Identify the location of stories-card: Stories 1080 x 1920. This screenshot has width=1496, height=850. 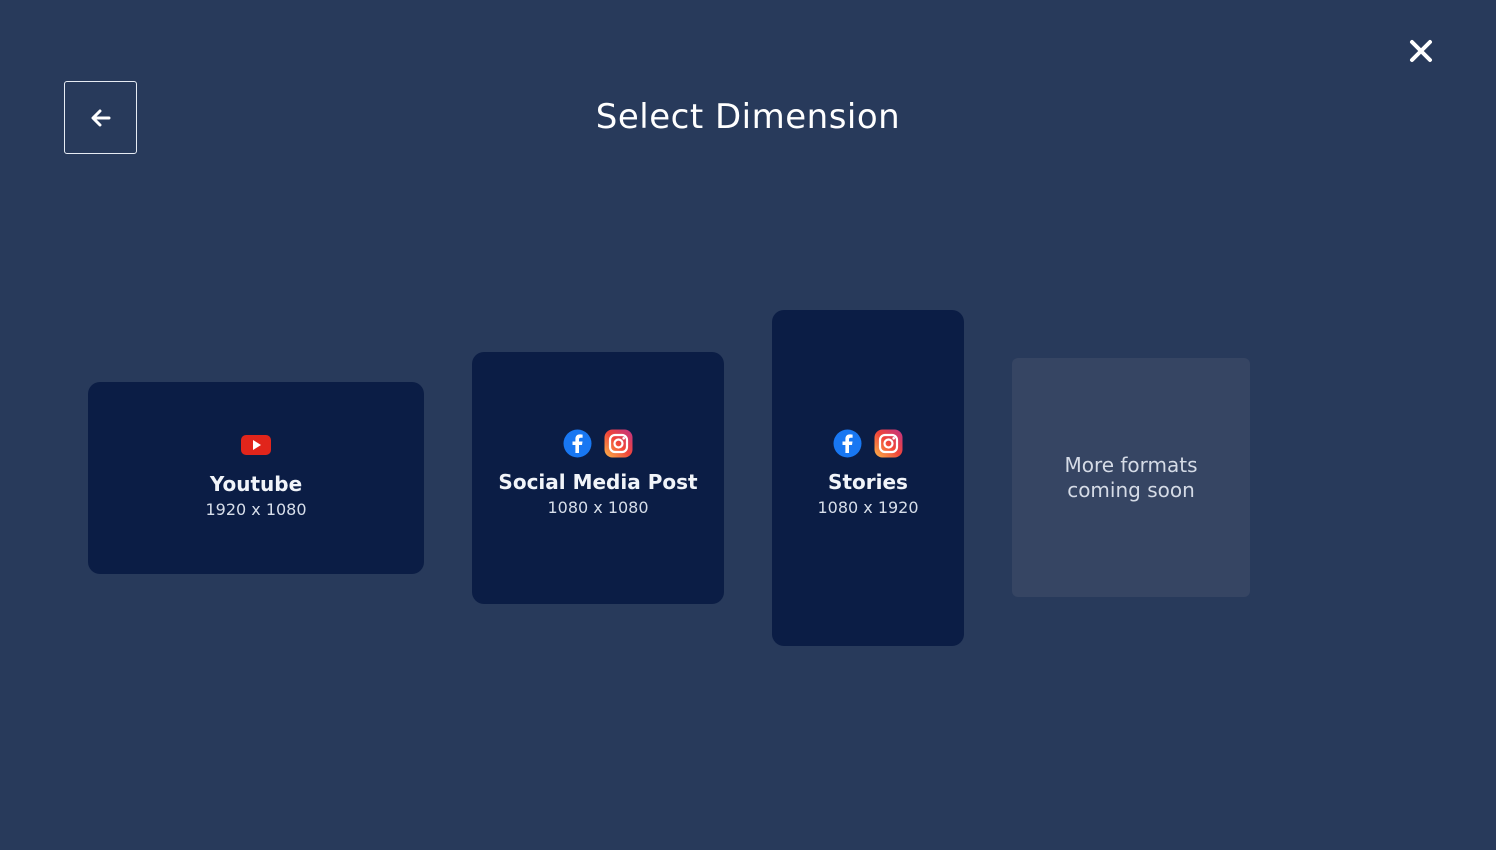
(868, 478).